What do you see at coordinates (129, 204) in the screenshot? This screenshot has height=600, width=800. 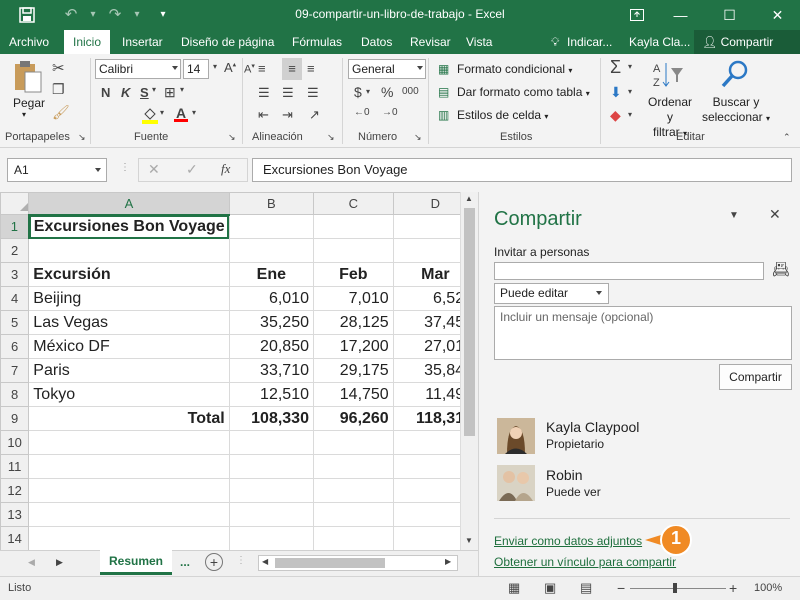 I see `column-header: A` at bounding box center [129, 204].